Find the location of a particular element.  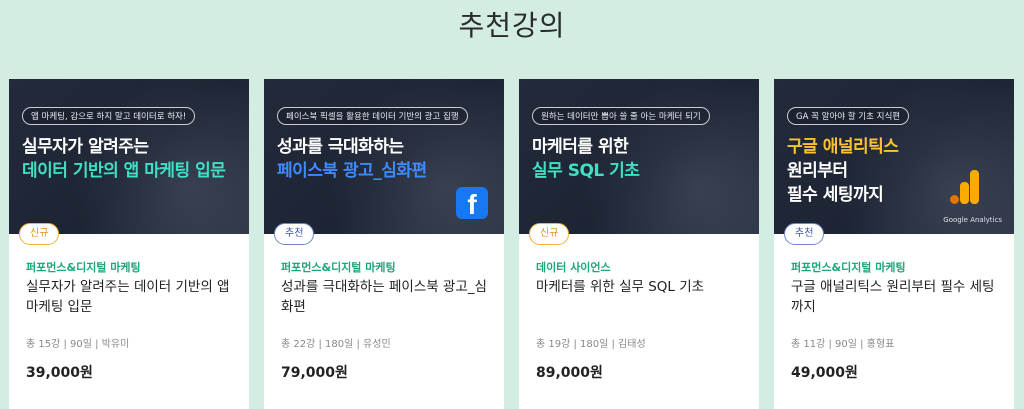

thumbnail-tagline: GA 꼭 알아야 할 기초 지식편 is located at coordinates (848, 116).